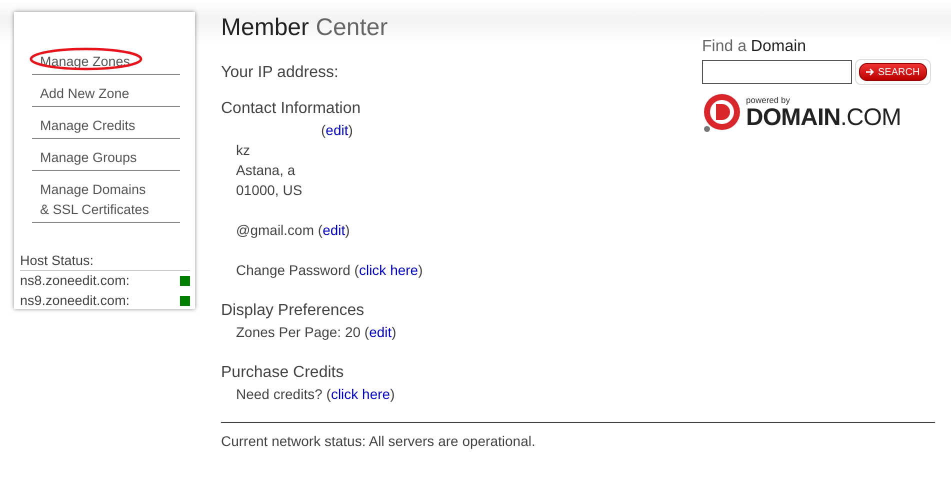 This screenshot has width=951, height=482. Describe the element at coordinates (106, 125) in the screenshot. I see `sidebar-link: Manage Credits` at that location.